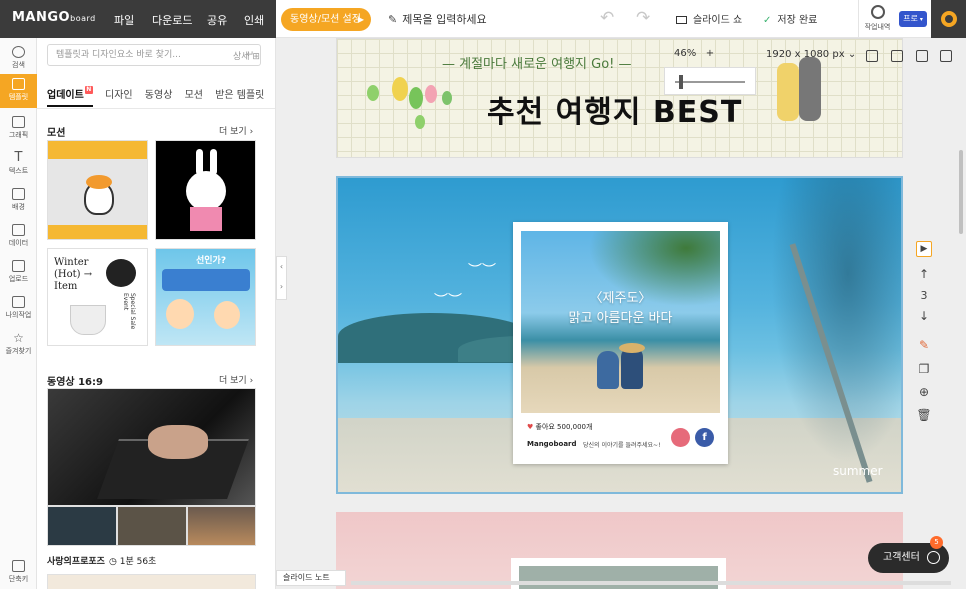 This screenshot has height=589, width=966. Describe the element at coordinates (156, 108) in the screenshot. I see `divider` at that location.